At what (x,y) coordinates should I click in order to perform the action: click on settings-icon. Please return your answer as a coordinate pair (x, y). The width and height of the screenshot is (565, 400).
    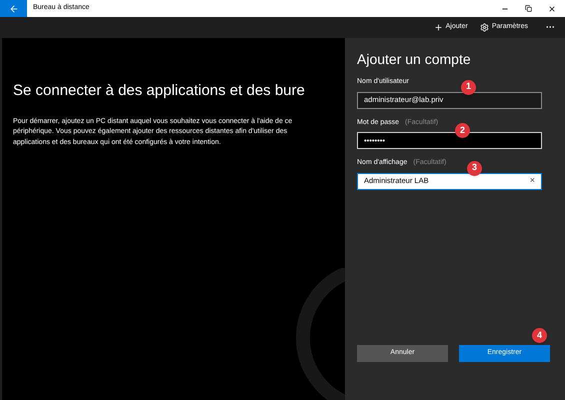
    Looking at the image, I should click on (484, 27).